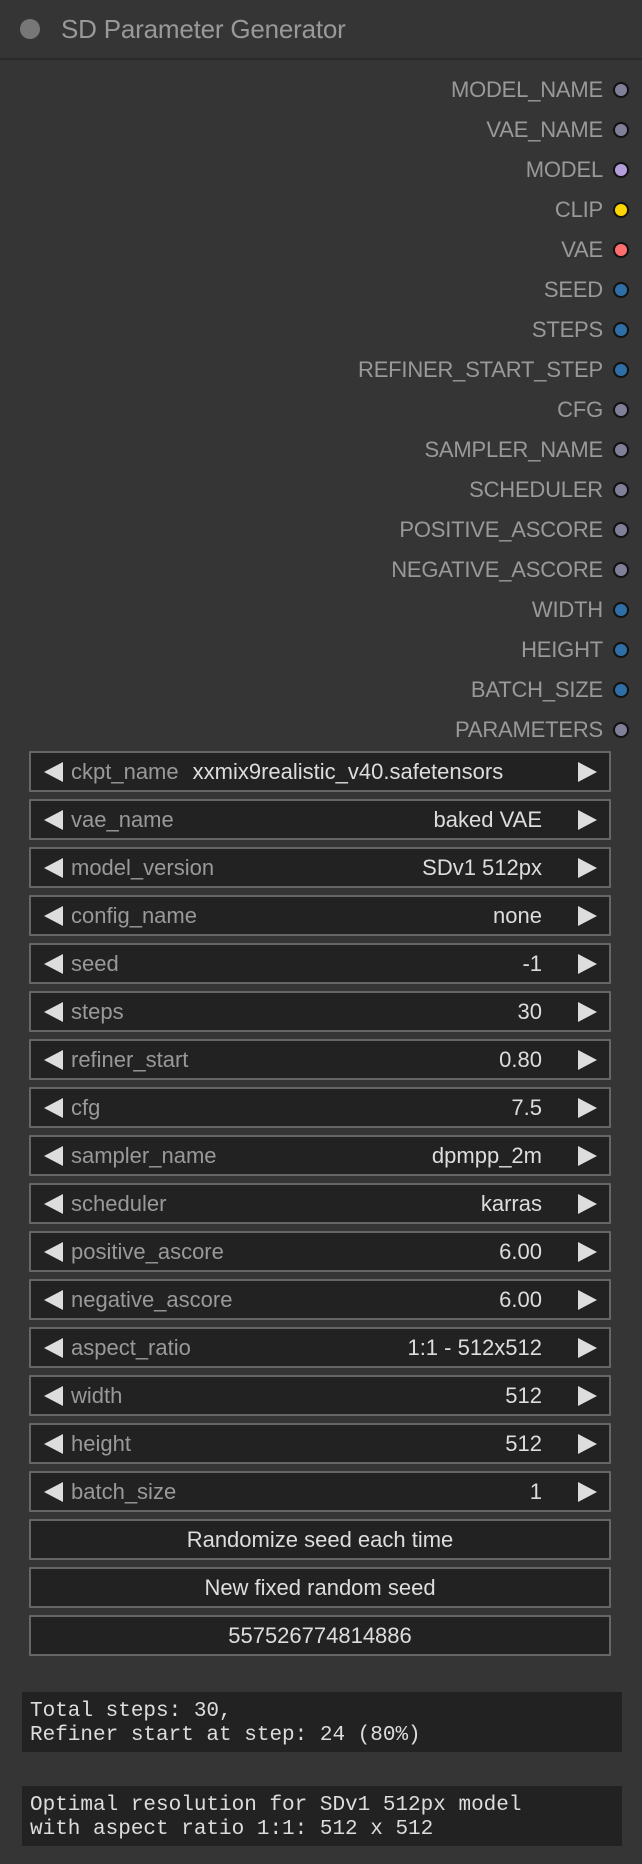  Describe the element at coordinates (320, 1299) in the screenshot. I see `widget-negative-ascore: negative_ascore 6.00` at that location.